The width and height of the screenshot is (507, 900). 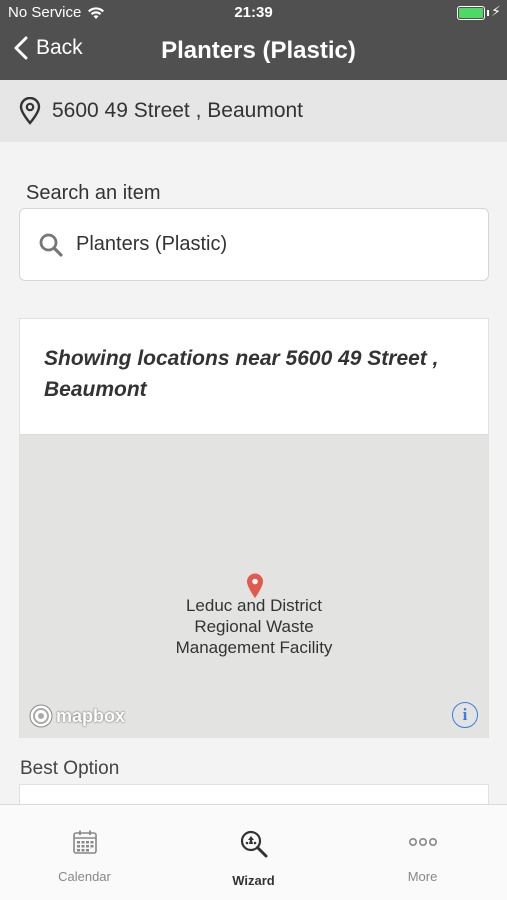 I want to click on battery-cap, so click(x=488, y=13).